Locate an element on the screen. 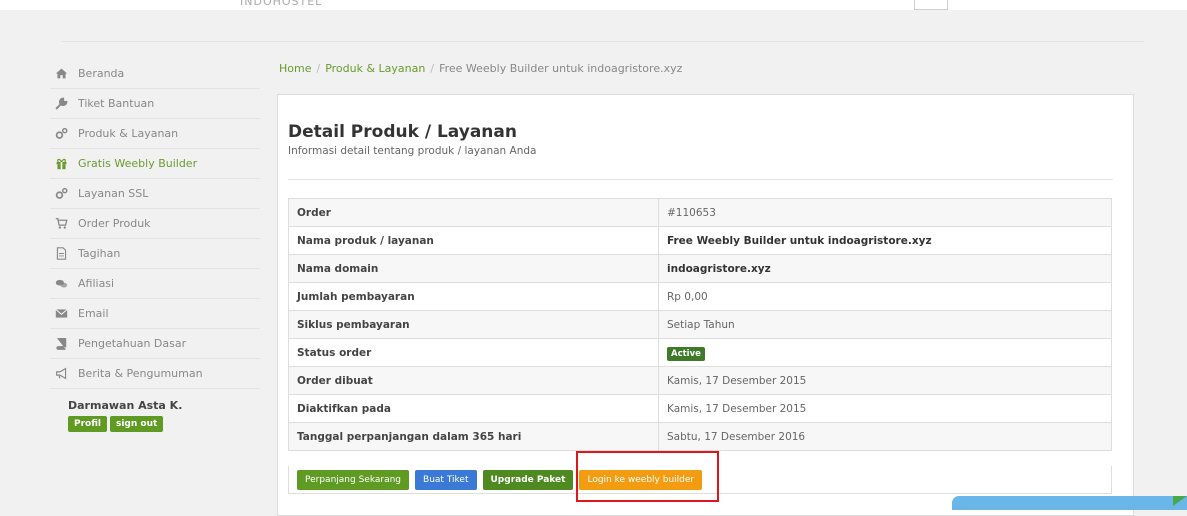 Image resolution: width=1187 pixels, height=516 pixels. site-logo: INDOHOSTEL is located at coordinates (287, 4).